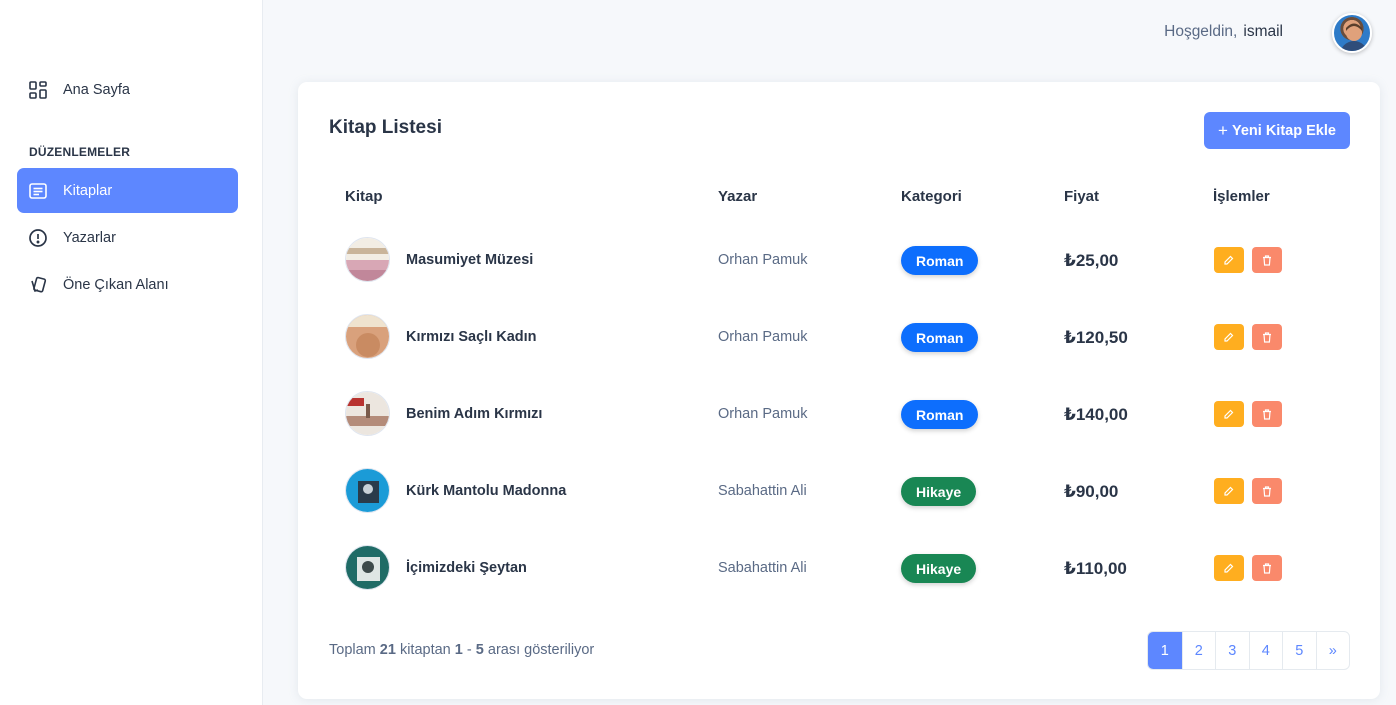 This screenshot has width=1396, height=705. What do you see at coordinates (38, 285) in the screenshot?
I see `cards-icon` at bounding box center [38, 285].